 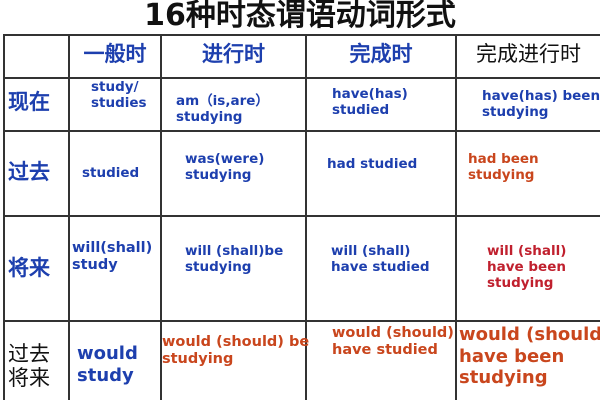 I want to click on cell-present-progressive: am（is,are） studying, so click(x=222, y=109).